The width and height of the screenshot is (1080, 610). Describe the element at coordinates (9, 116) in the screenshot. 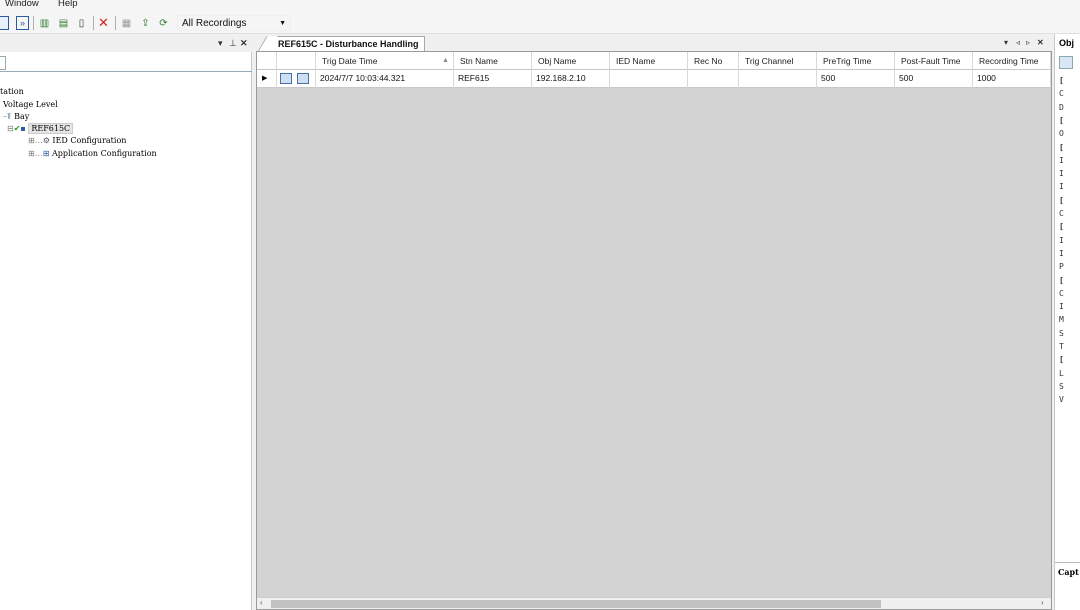

I see `bay-icon: ⫪` at that location.